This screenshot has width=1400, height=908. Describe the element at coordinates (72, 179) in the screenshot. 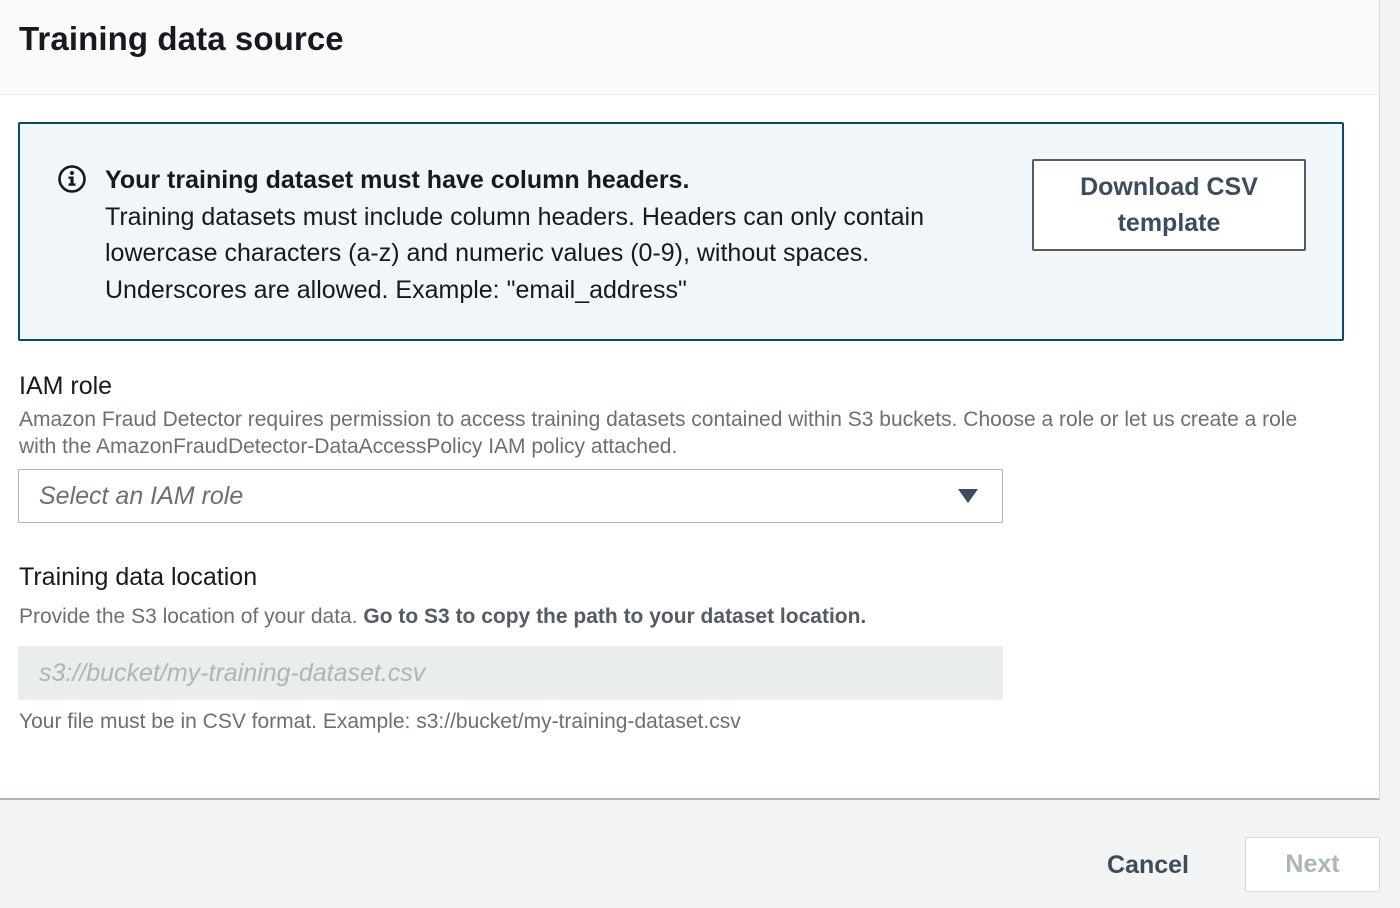

I see `info-icon` at that location.